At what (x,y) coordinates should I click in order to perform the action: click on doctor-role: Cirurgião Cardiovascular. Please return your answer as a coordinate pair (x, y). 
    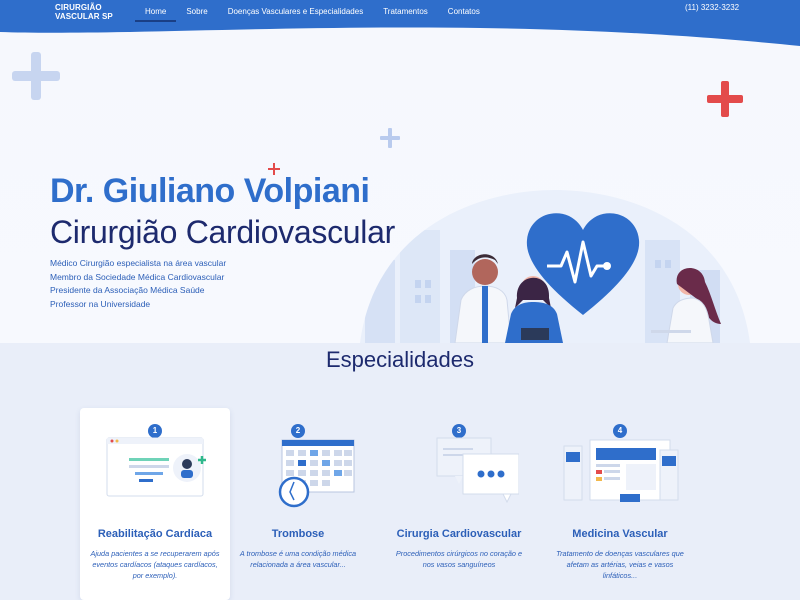
    Looking at the image, I should click on (222, 232).